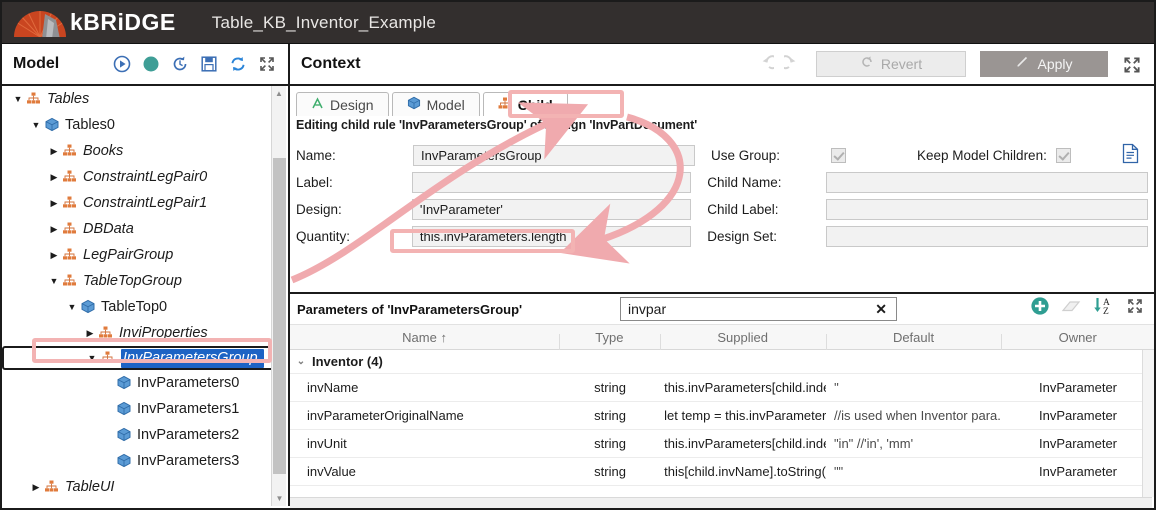 Image resolution: width=1156 pixels, height=510 pixels. What do you see at coordinates (301, 361) in the screenshot?
I see `chevron-down-icon: ⌄` at bounding box center [301, 361].